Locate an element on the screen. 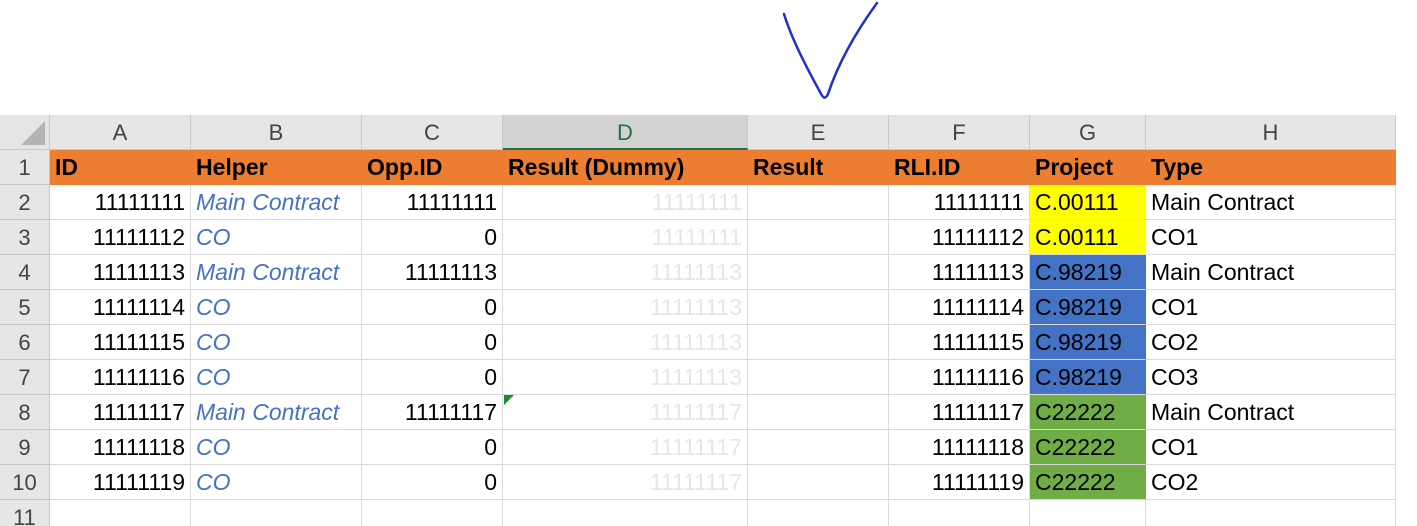 This screenshot has width=1417, height=526. header-cell-helper: Helper is located at coordinates (276, 167).